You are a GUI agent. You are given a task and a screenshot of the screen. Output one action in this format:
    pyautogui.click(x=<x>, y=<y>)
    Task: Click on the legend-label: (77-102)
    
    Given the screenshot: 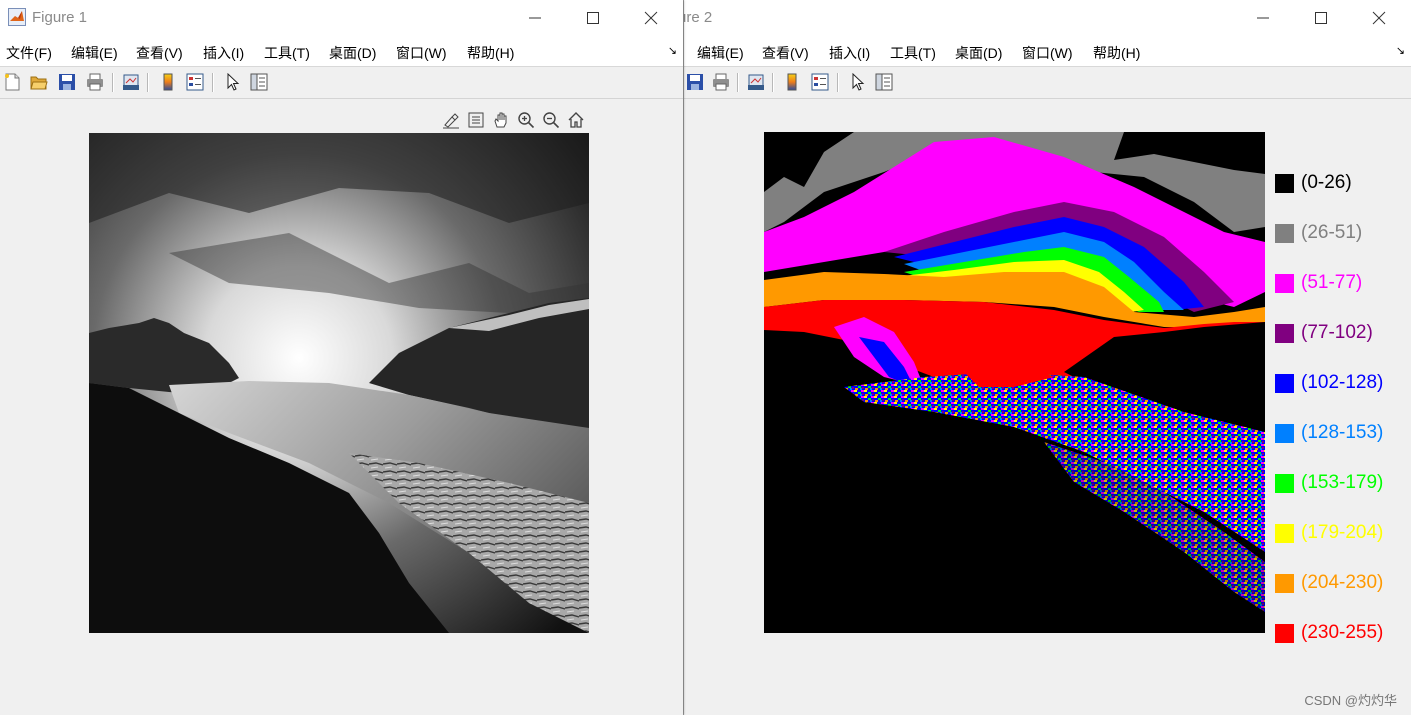 What is the action you would take?
    pyautogui.click(x=1337, y=332)
    